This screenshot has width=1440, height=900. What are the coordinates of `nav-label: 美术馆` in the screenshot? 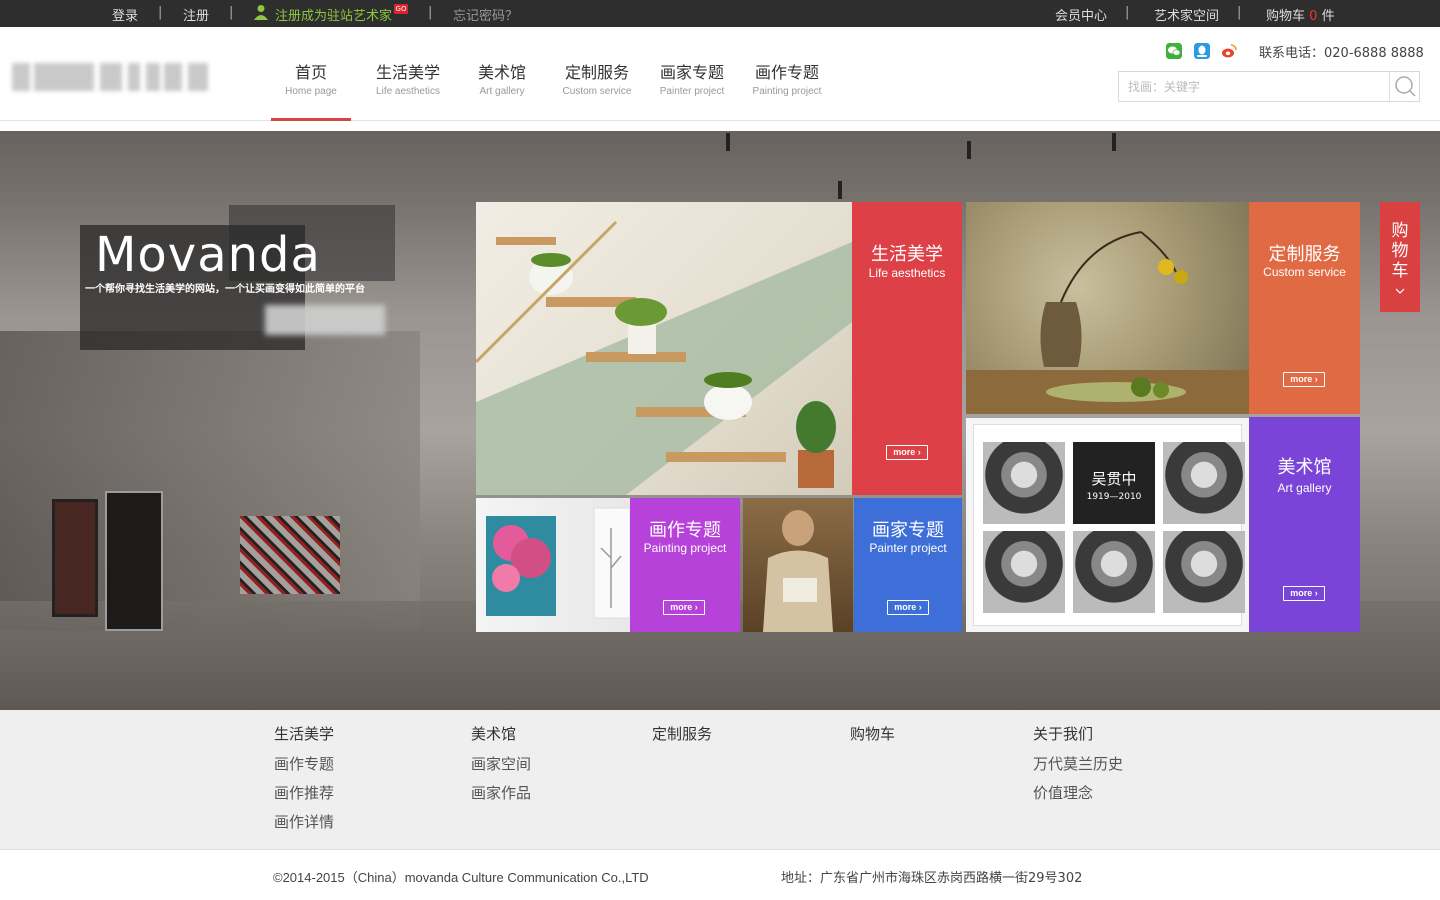 It's located at (501, 72).